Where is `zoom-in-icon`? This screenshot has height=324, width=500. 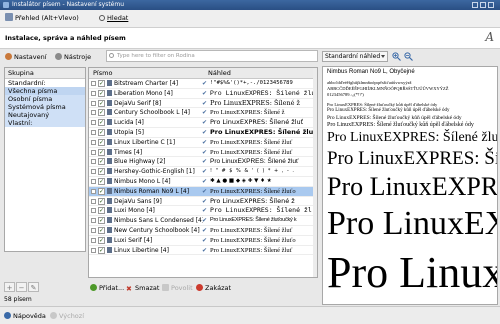 zoom-in-icon is located at coordinates (396, 56).